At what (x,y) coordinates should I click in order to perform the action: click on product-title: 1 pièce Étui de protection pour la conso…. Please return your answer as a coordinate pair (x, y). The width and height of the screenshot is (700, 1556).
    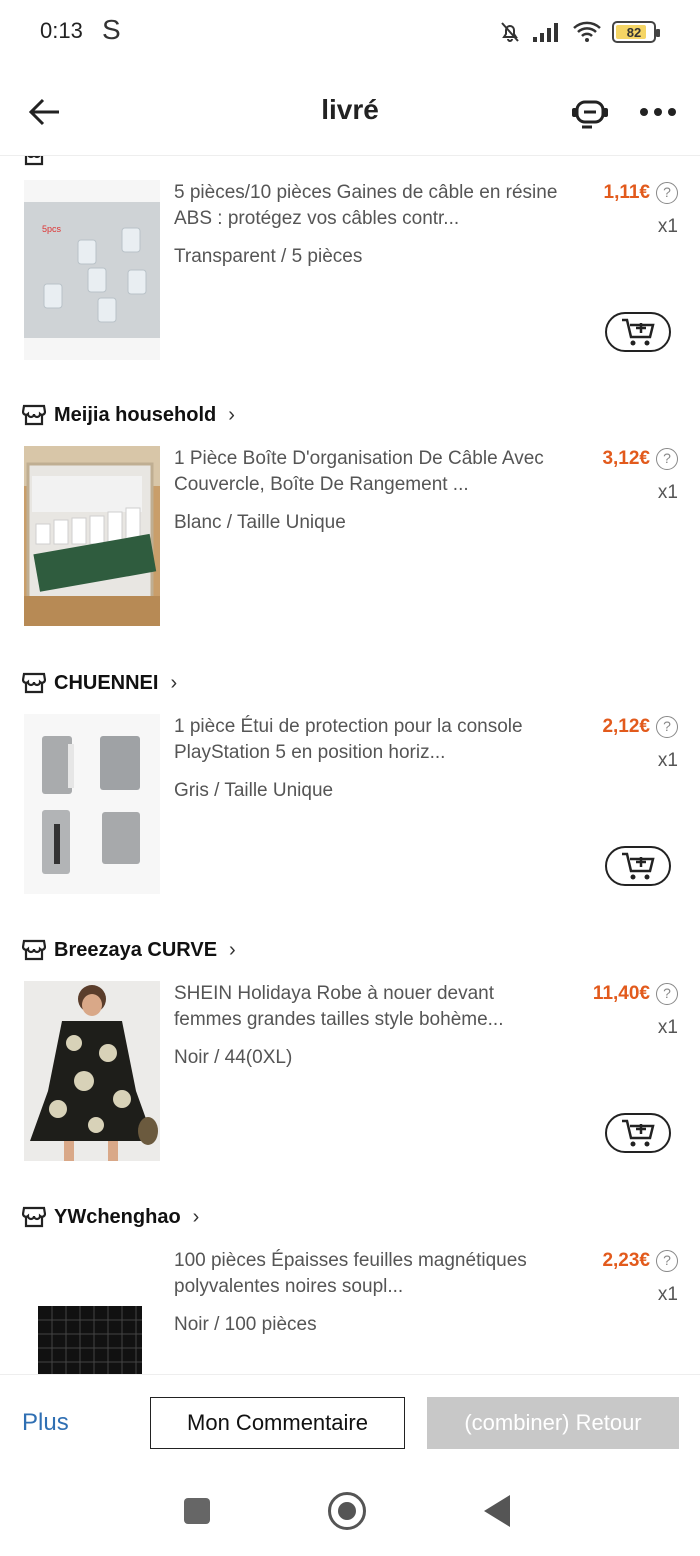
    Looking at the image, I should click on (370, 740).